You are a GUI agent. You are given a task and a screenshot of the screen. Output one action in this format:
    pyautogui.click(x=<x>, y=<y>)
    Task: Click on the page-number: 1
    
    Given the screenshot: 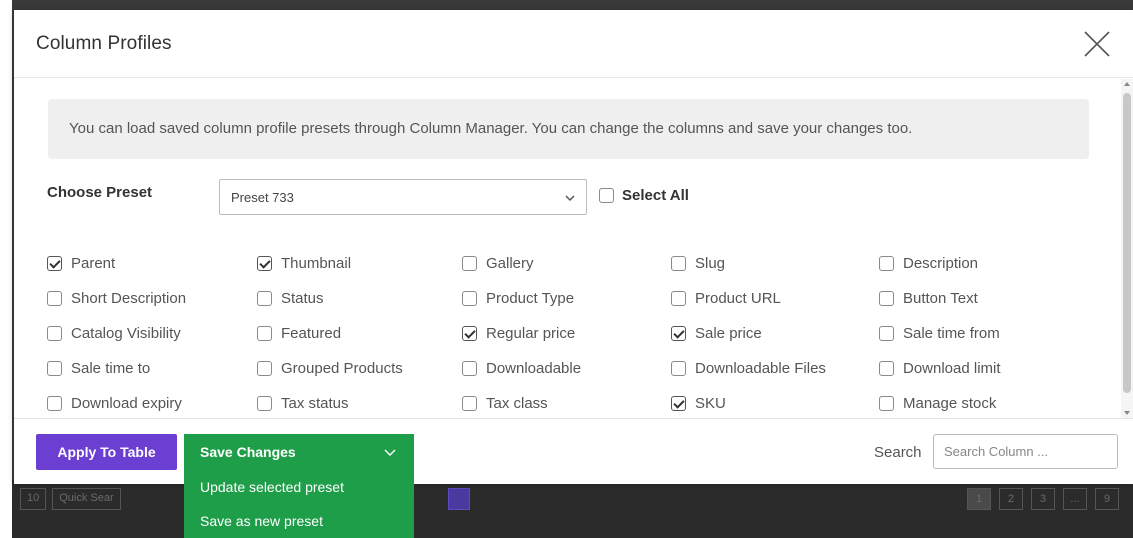 What is the action you would take?
    pyautogui.click(x=979, y=499)
    